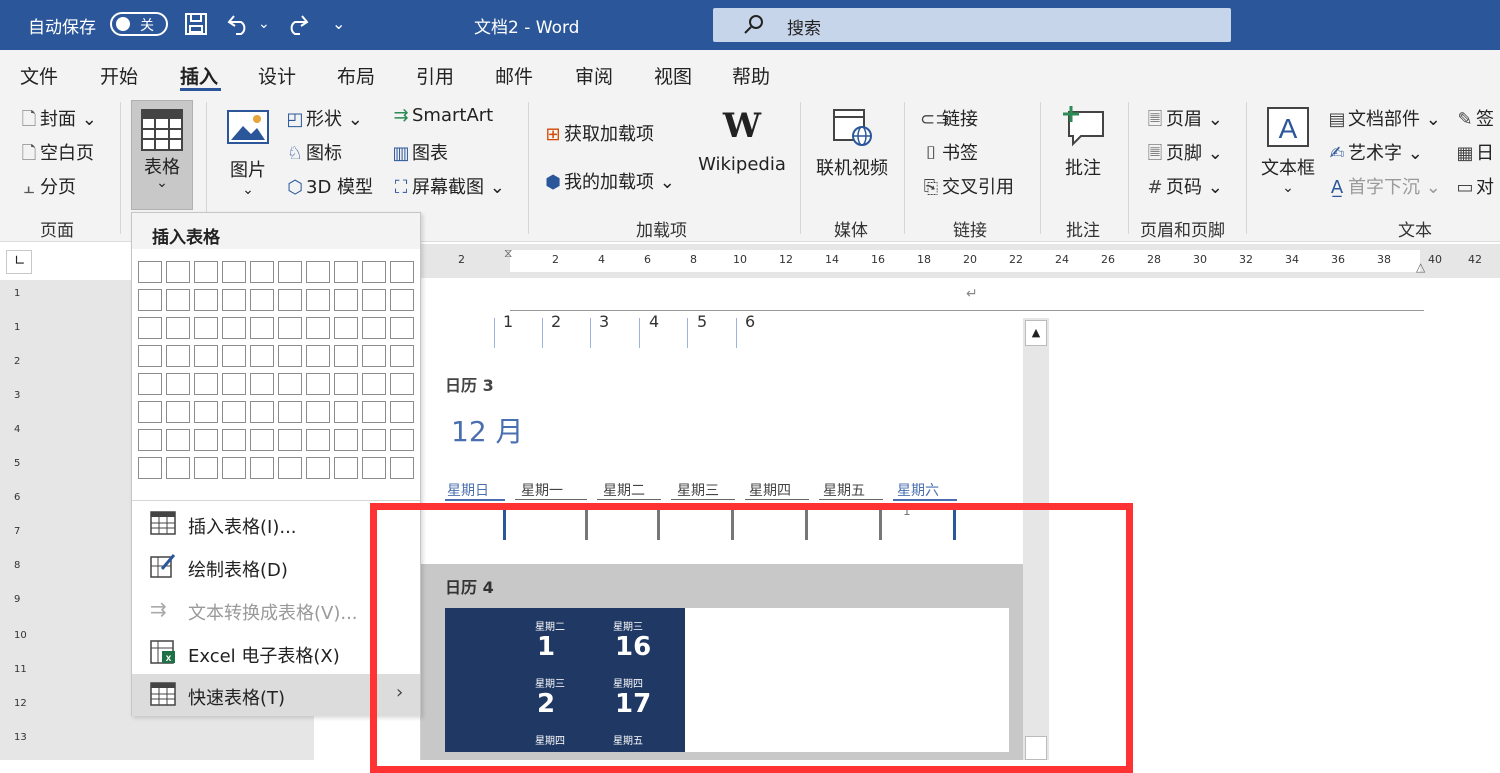  What do you see at coordinates (239, 27) in the screenshot?
I see `undo-icon` at bounding box center [239, 27].